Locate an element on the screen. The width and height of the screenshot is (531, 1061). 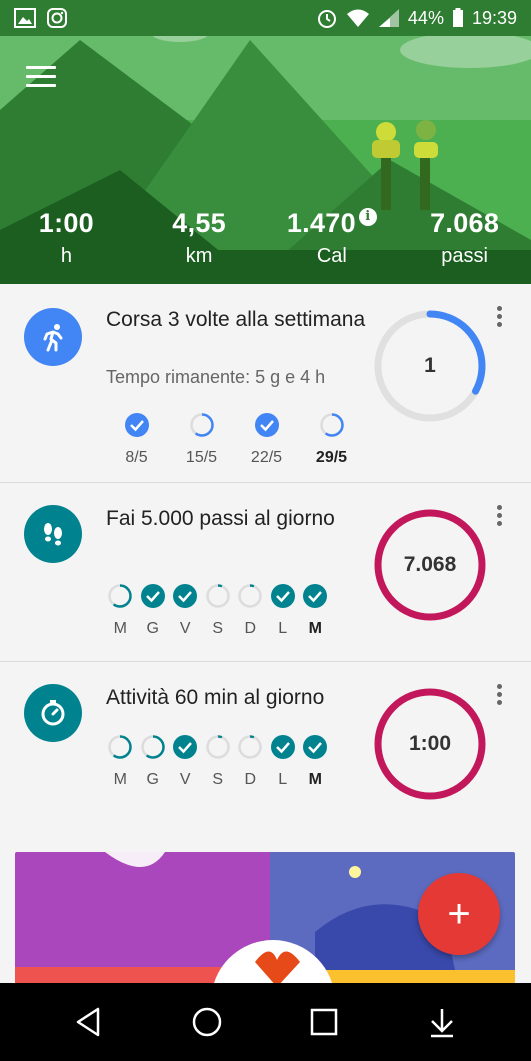
alarm-icon is located at coordinates (326, 19).